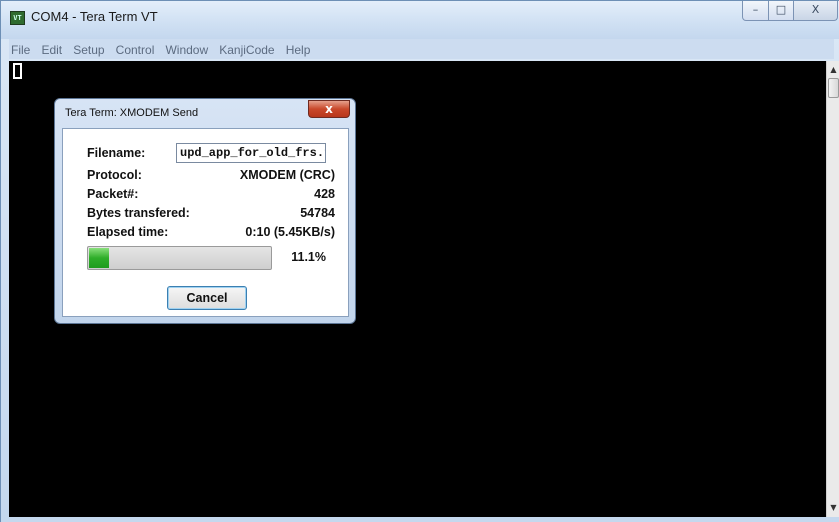 The image size is (839, 522). I want to click on scrollbar-thumb, so click(833, 88).